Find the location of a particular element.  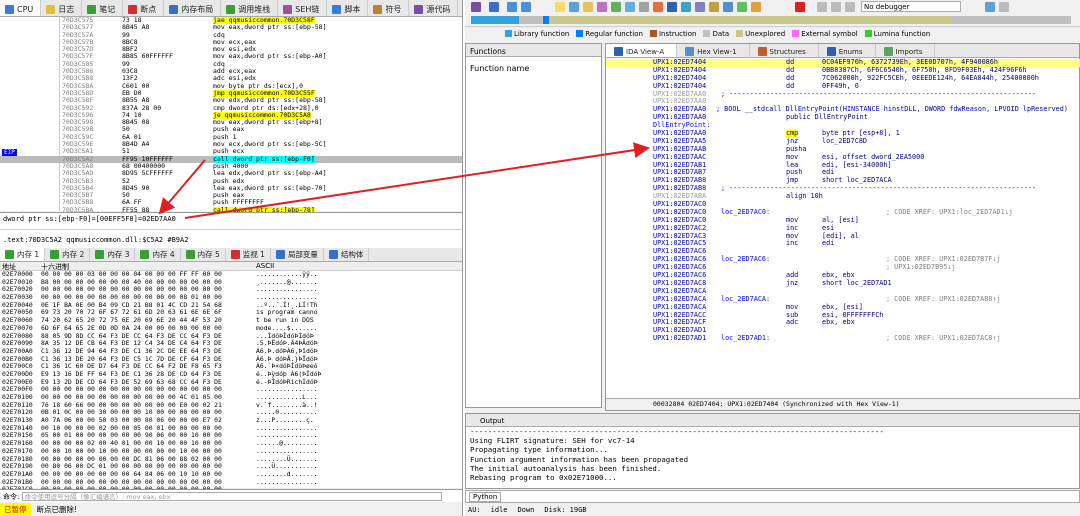

x64dbg-tab-bar: CPU 日志 笔记 断点 内存布局 调用堆栈 SEH链 脚本 符号 源代码 is located at coordinates (231, 8).